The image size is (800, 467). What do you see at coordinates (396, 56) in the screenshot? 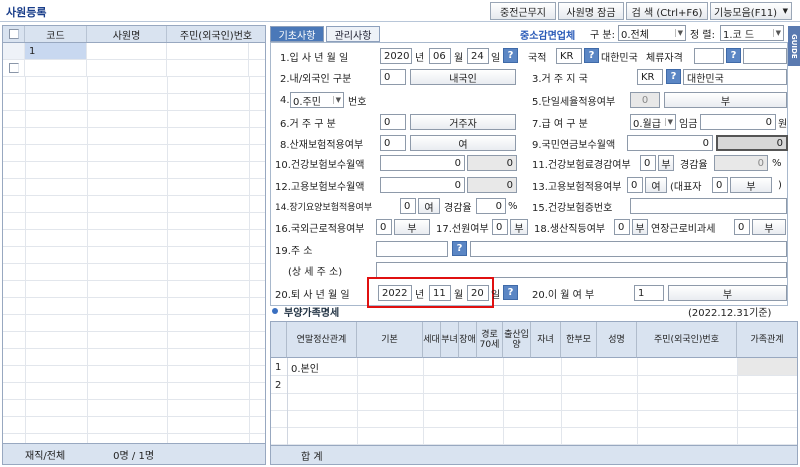
I see `hire-year-input: 2020` at bounding box center [396, 56].